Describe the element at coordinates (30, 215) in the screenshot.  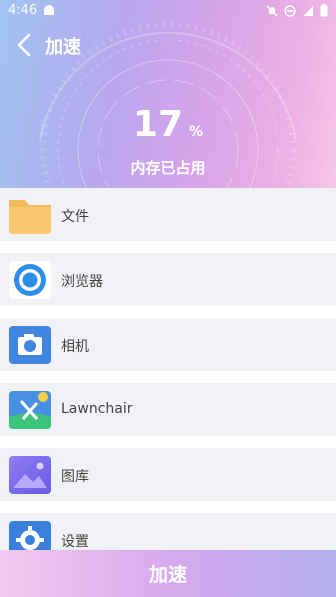
I see `folder-icon` at that location.